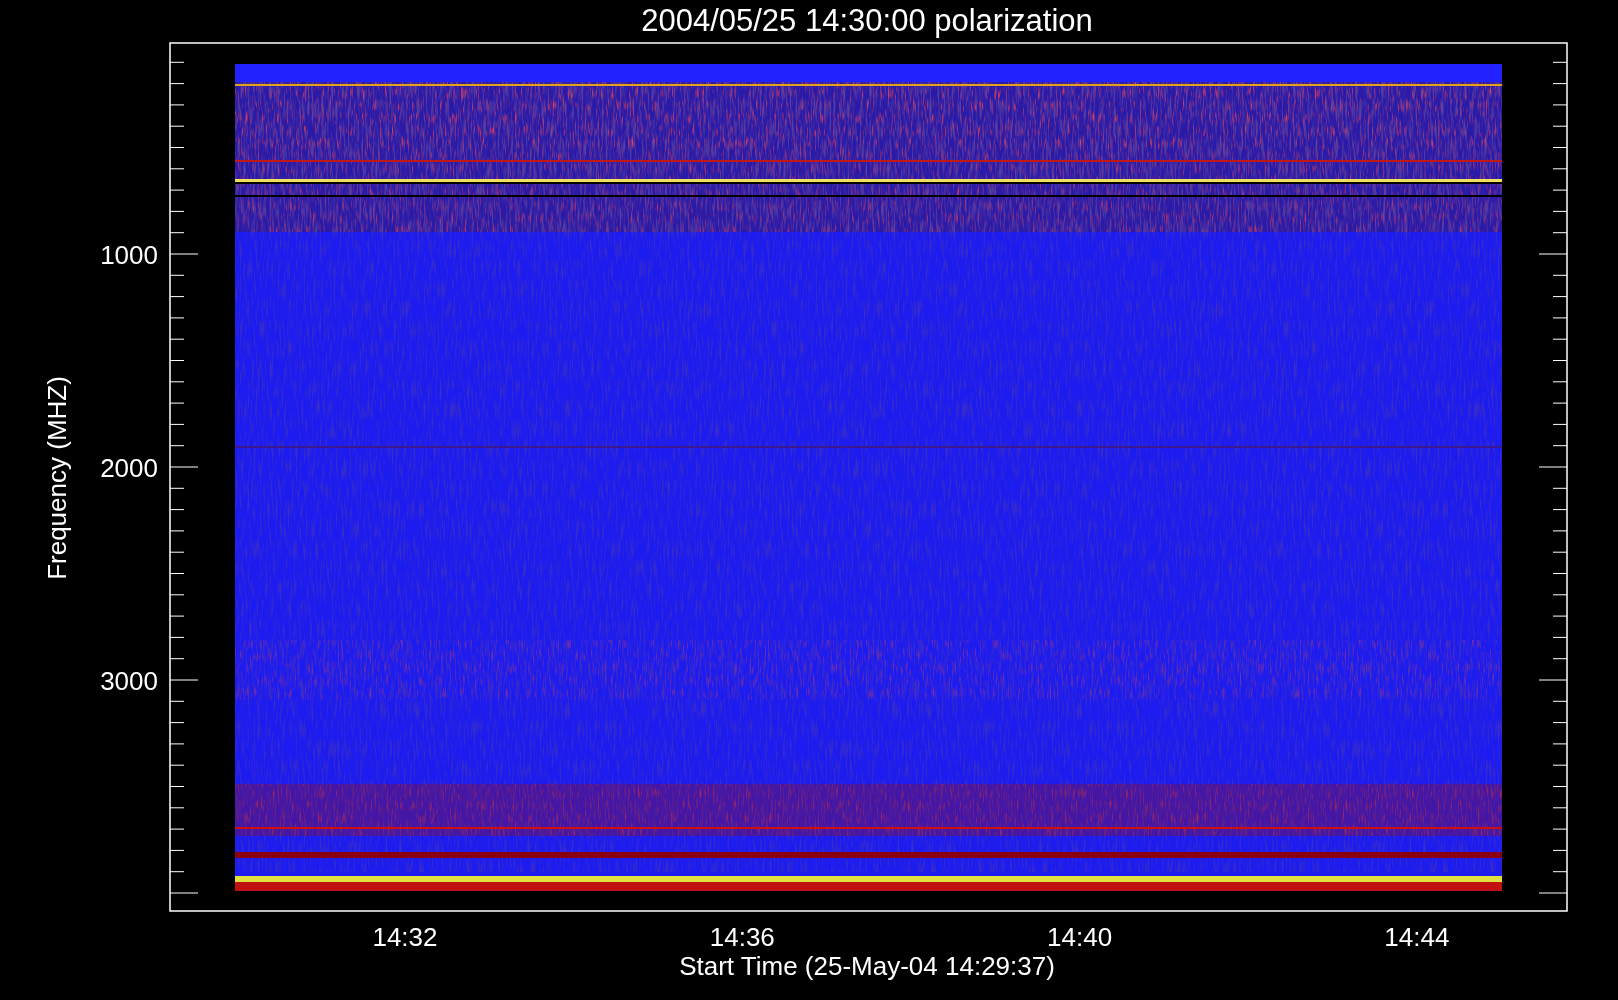  What do you see at coordinates (129, 255) in the screenshot?
I see `y-tick-label: 1000` at bounding box center [129, 255].